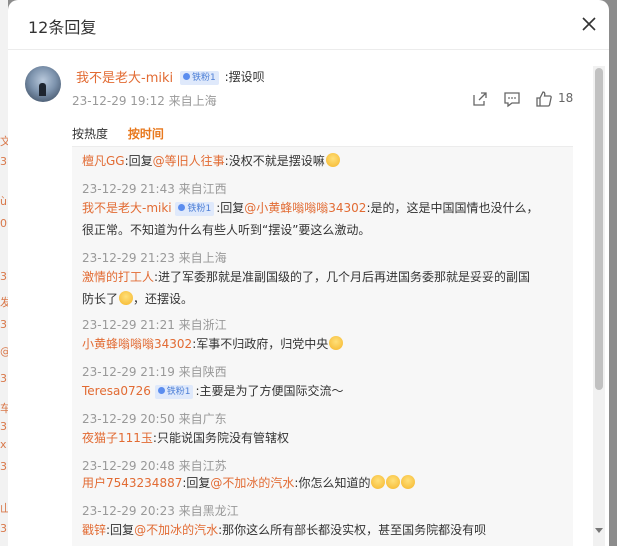 The height and width of the screenshot is (546, 617). I want to click on reply-author: Teresa0726, so click(116, 391).